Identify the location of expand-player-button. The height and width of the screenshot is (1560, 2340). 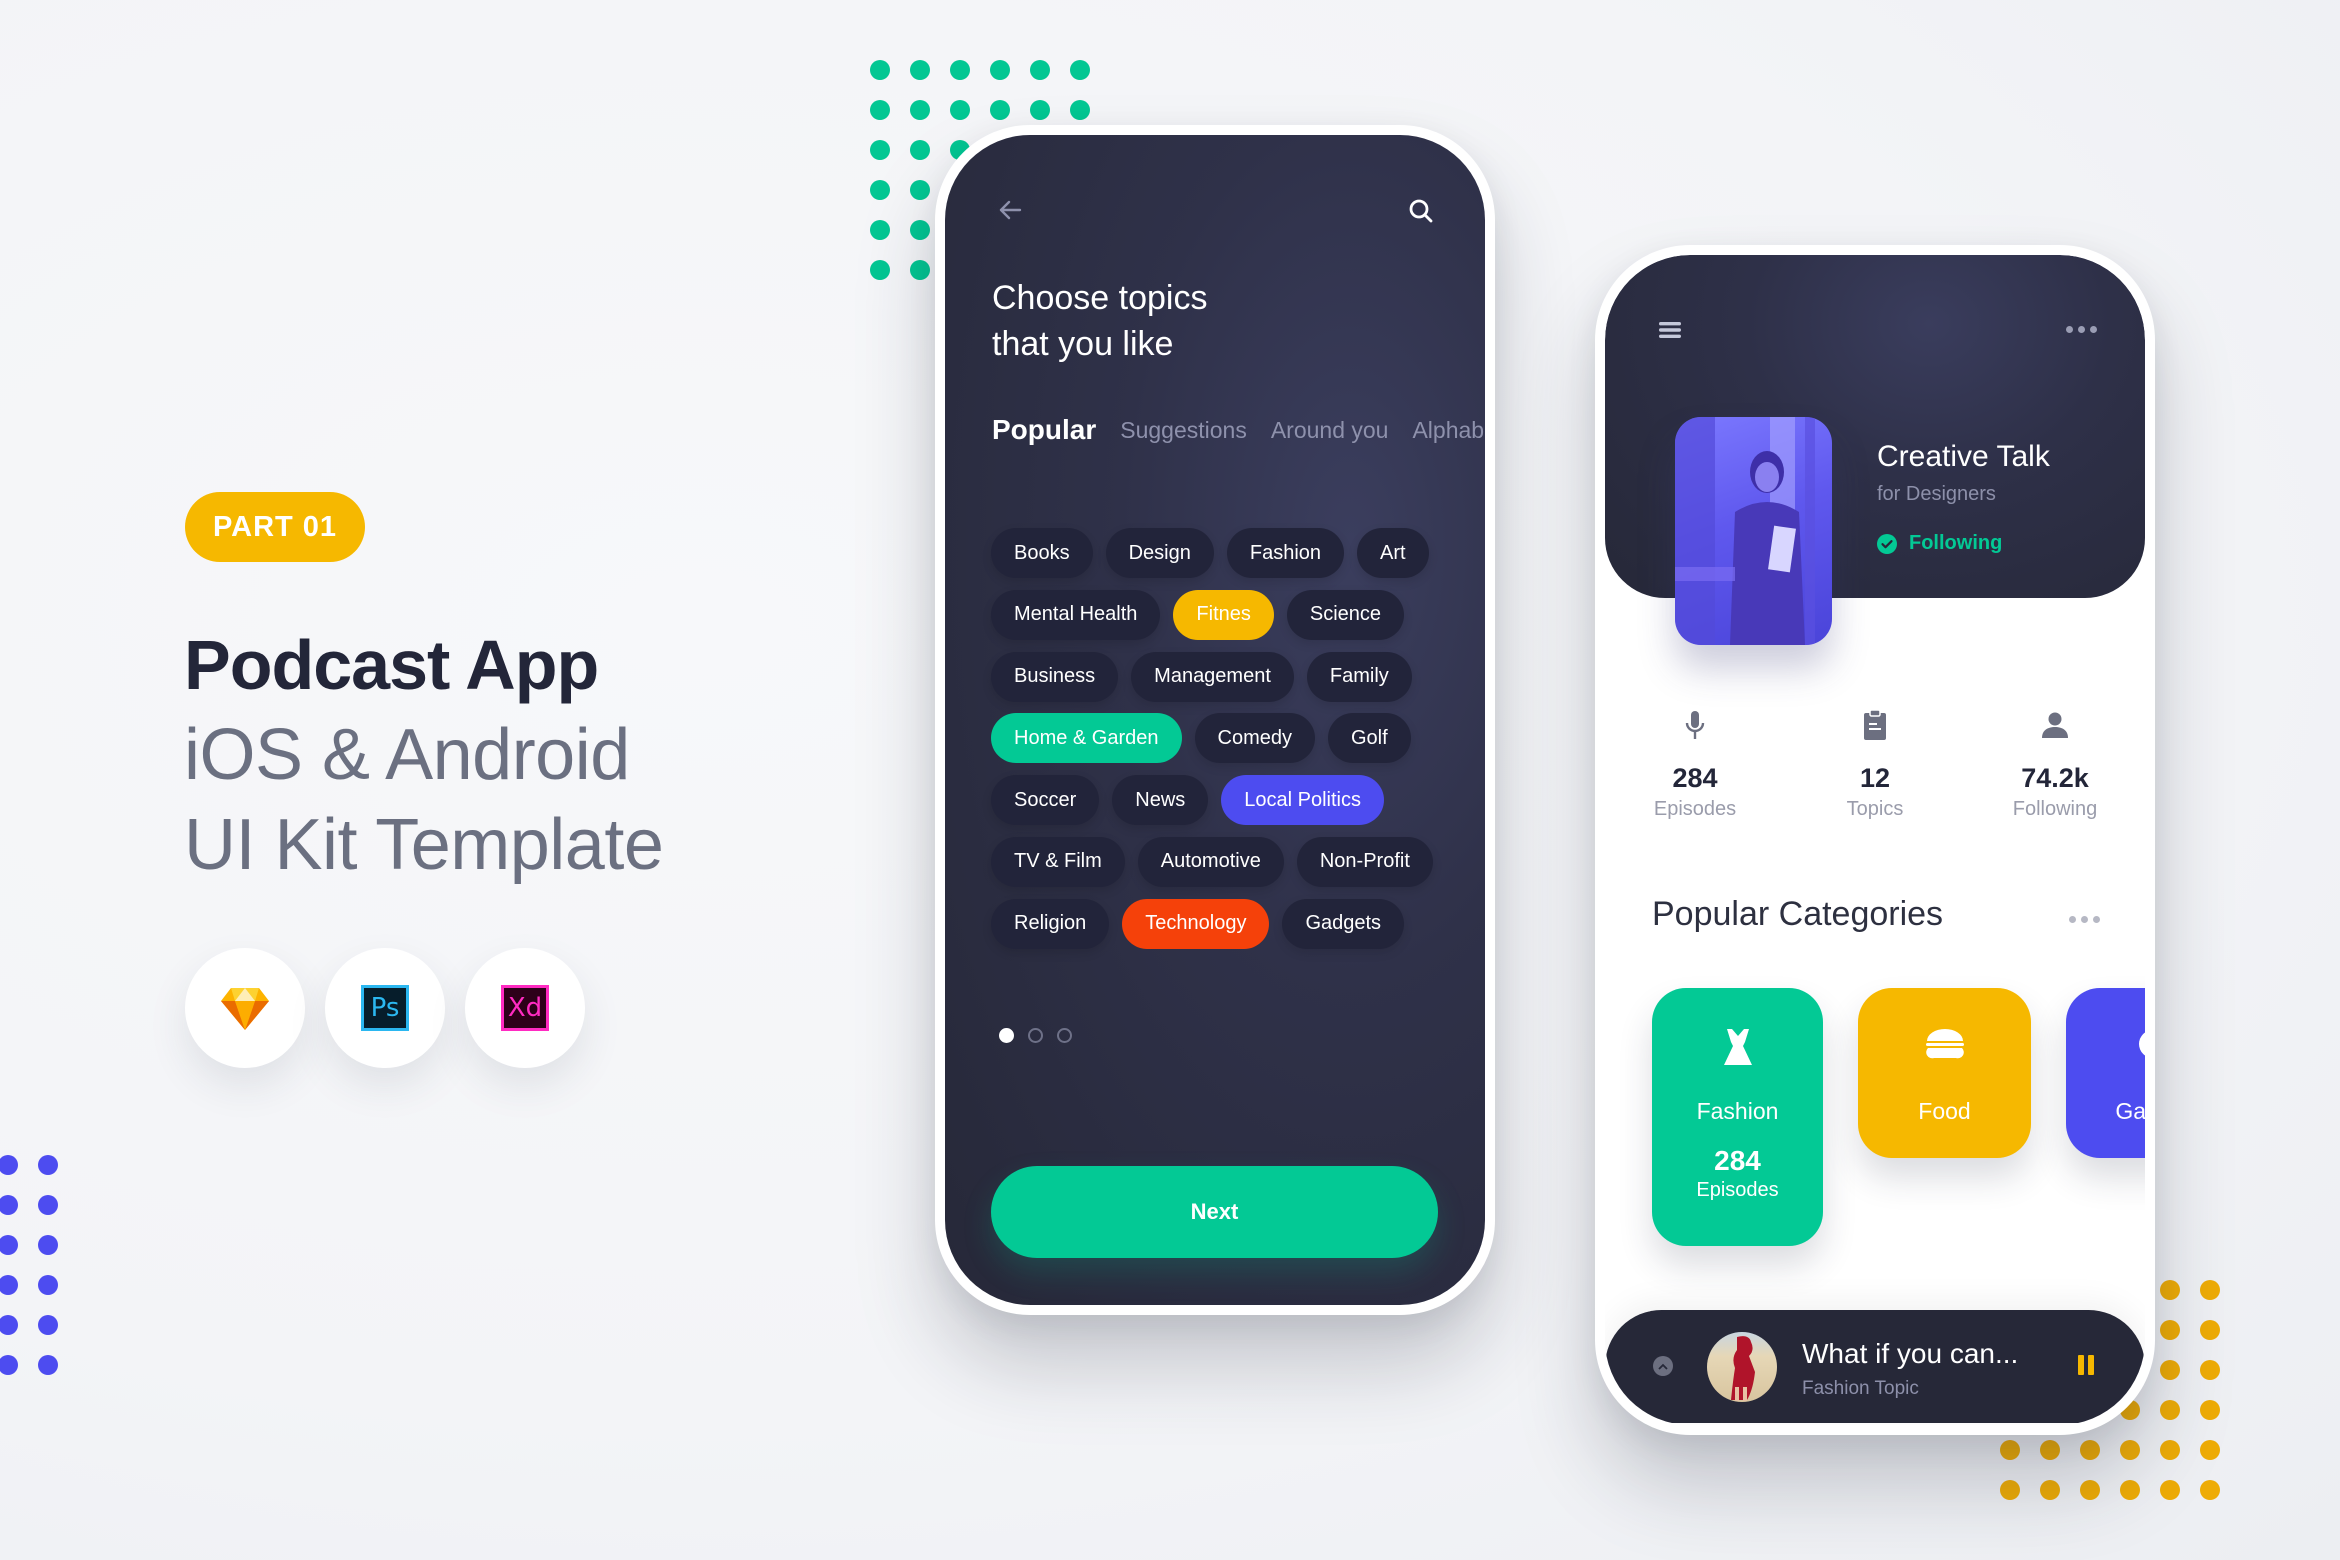
(1663, 1366).